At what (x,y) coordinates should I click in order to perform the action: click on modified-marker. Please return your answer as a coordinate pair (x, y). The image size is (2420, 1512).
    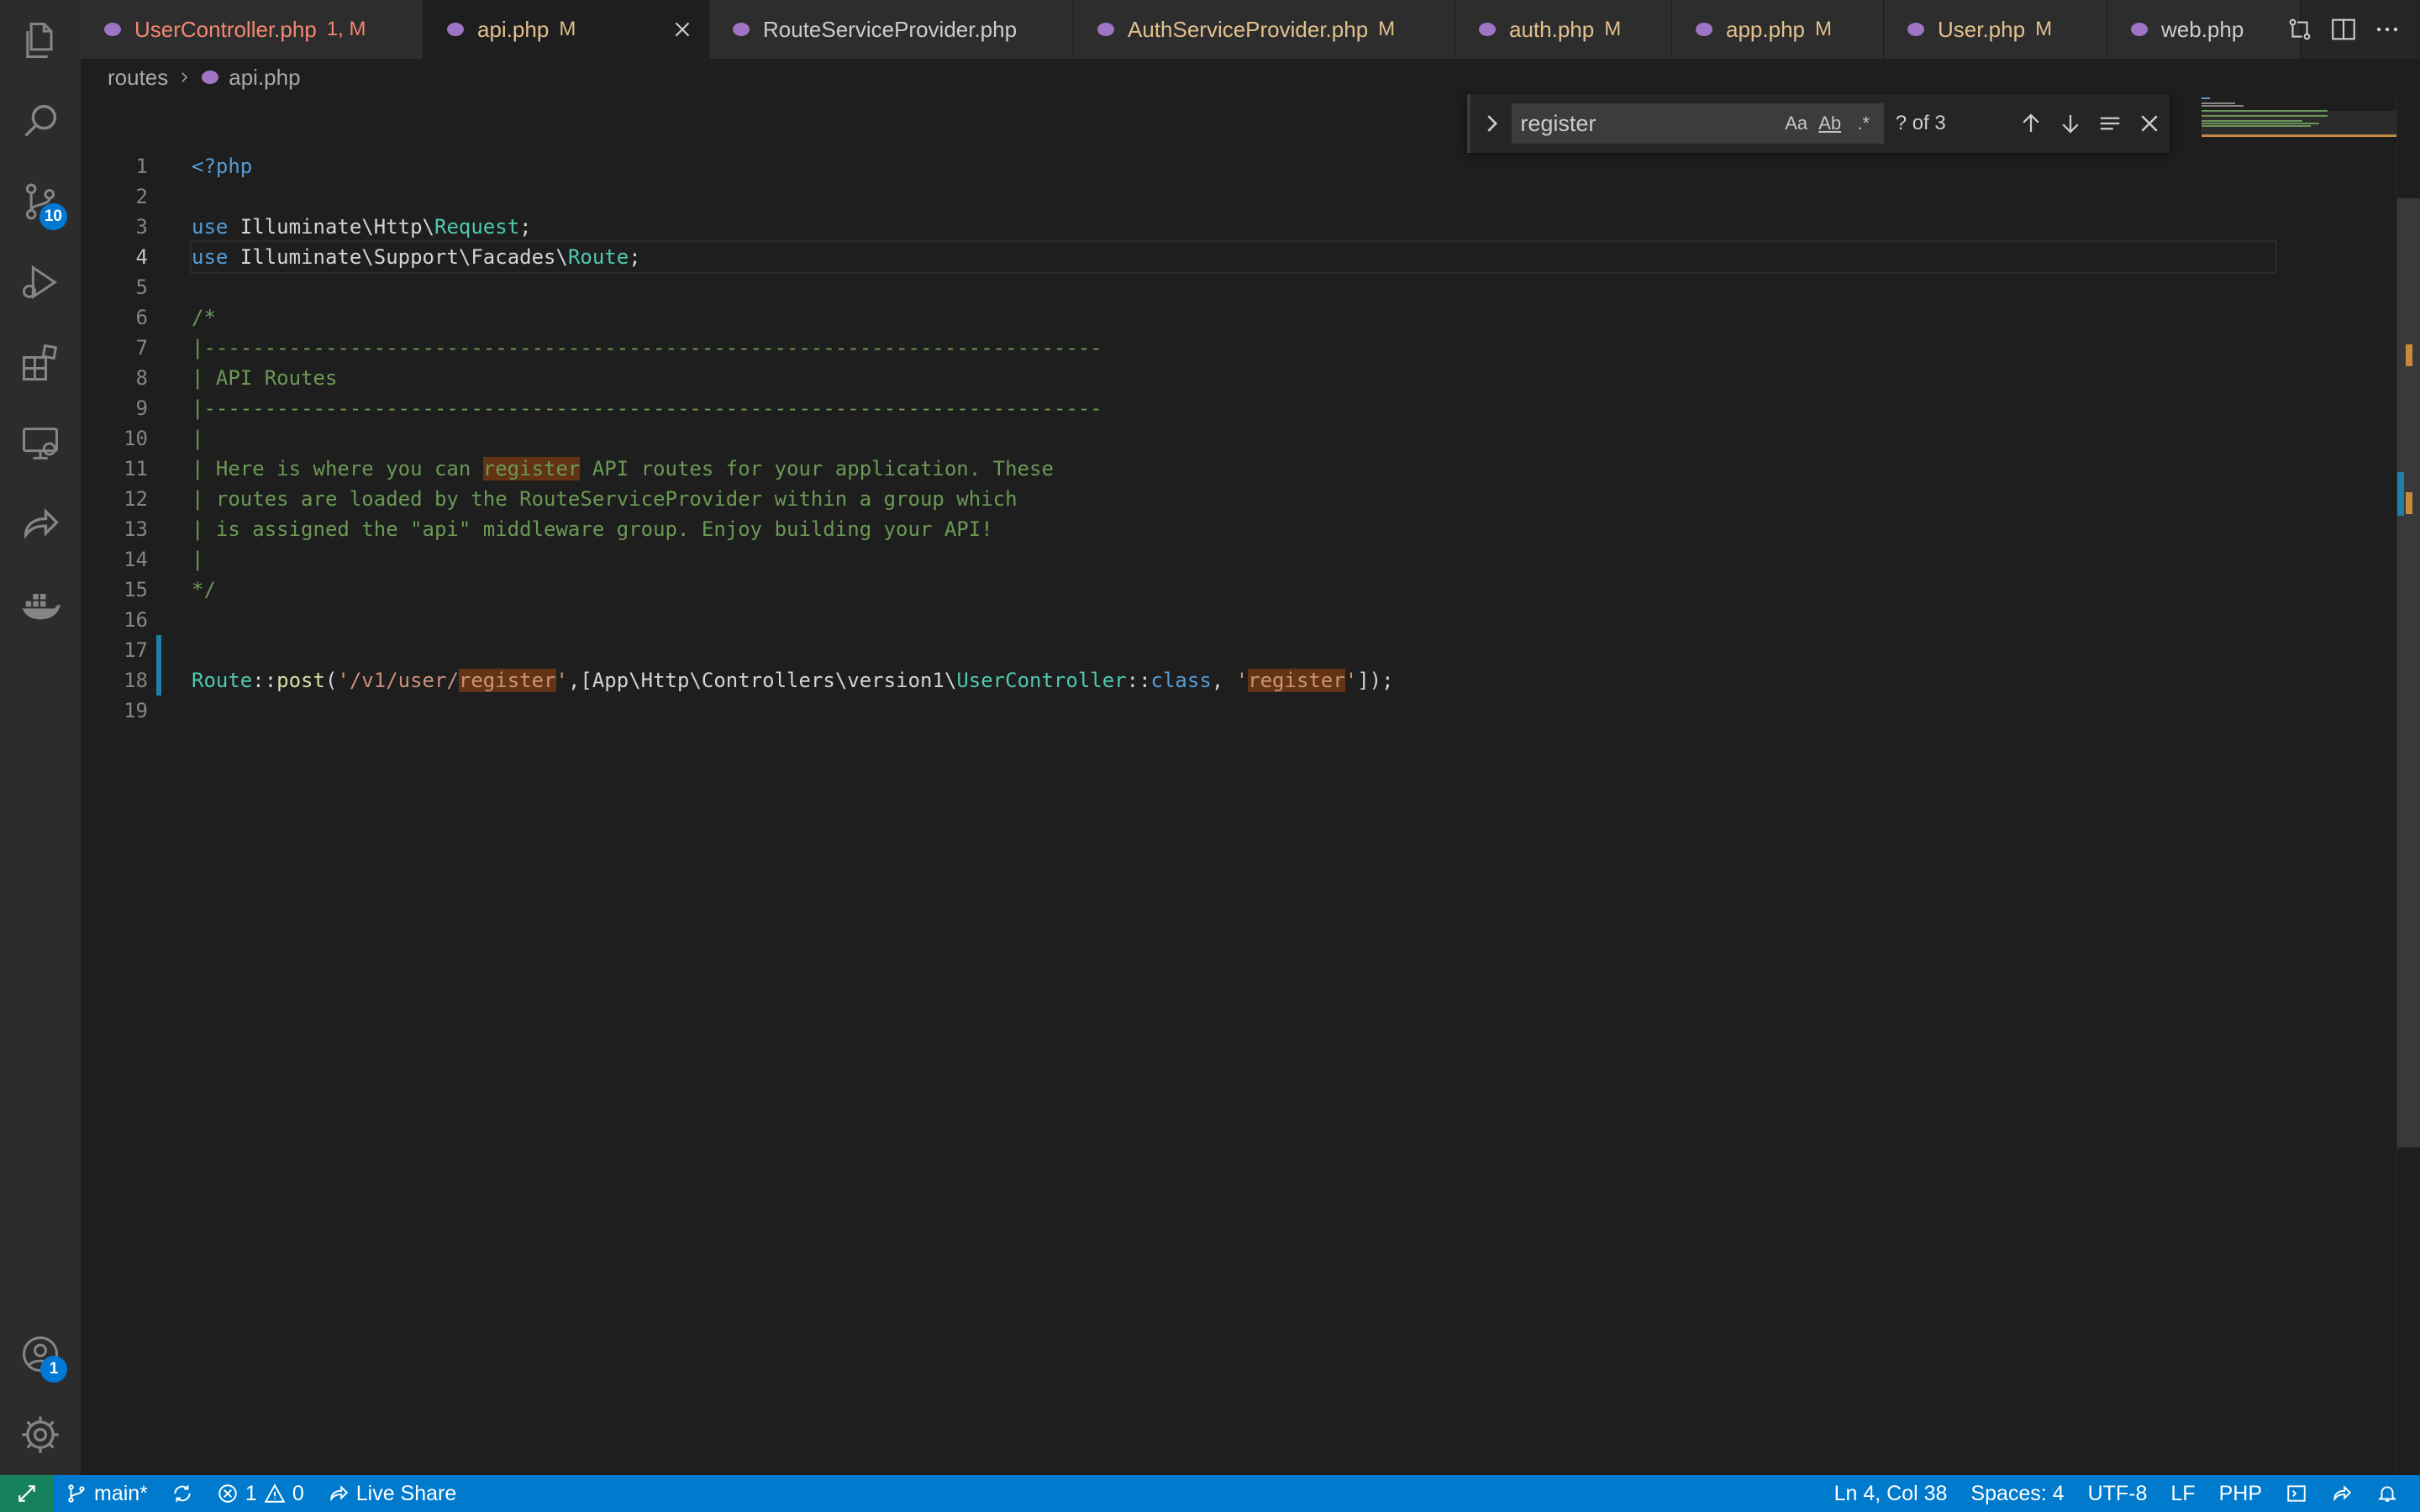
    Looking at the image, I should click on (2400, 494).